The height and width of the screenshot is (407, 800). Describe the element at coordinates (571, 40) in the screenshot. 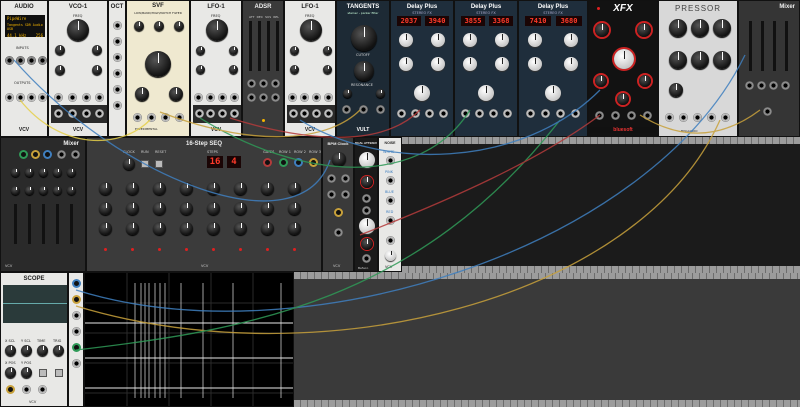

I see `feedback-knob` at that location.